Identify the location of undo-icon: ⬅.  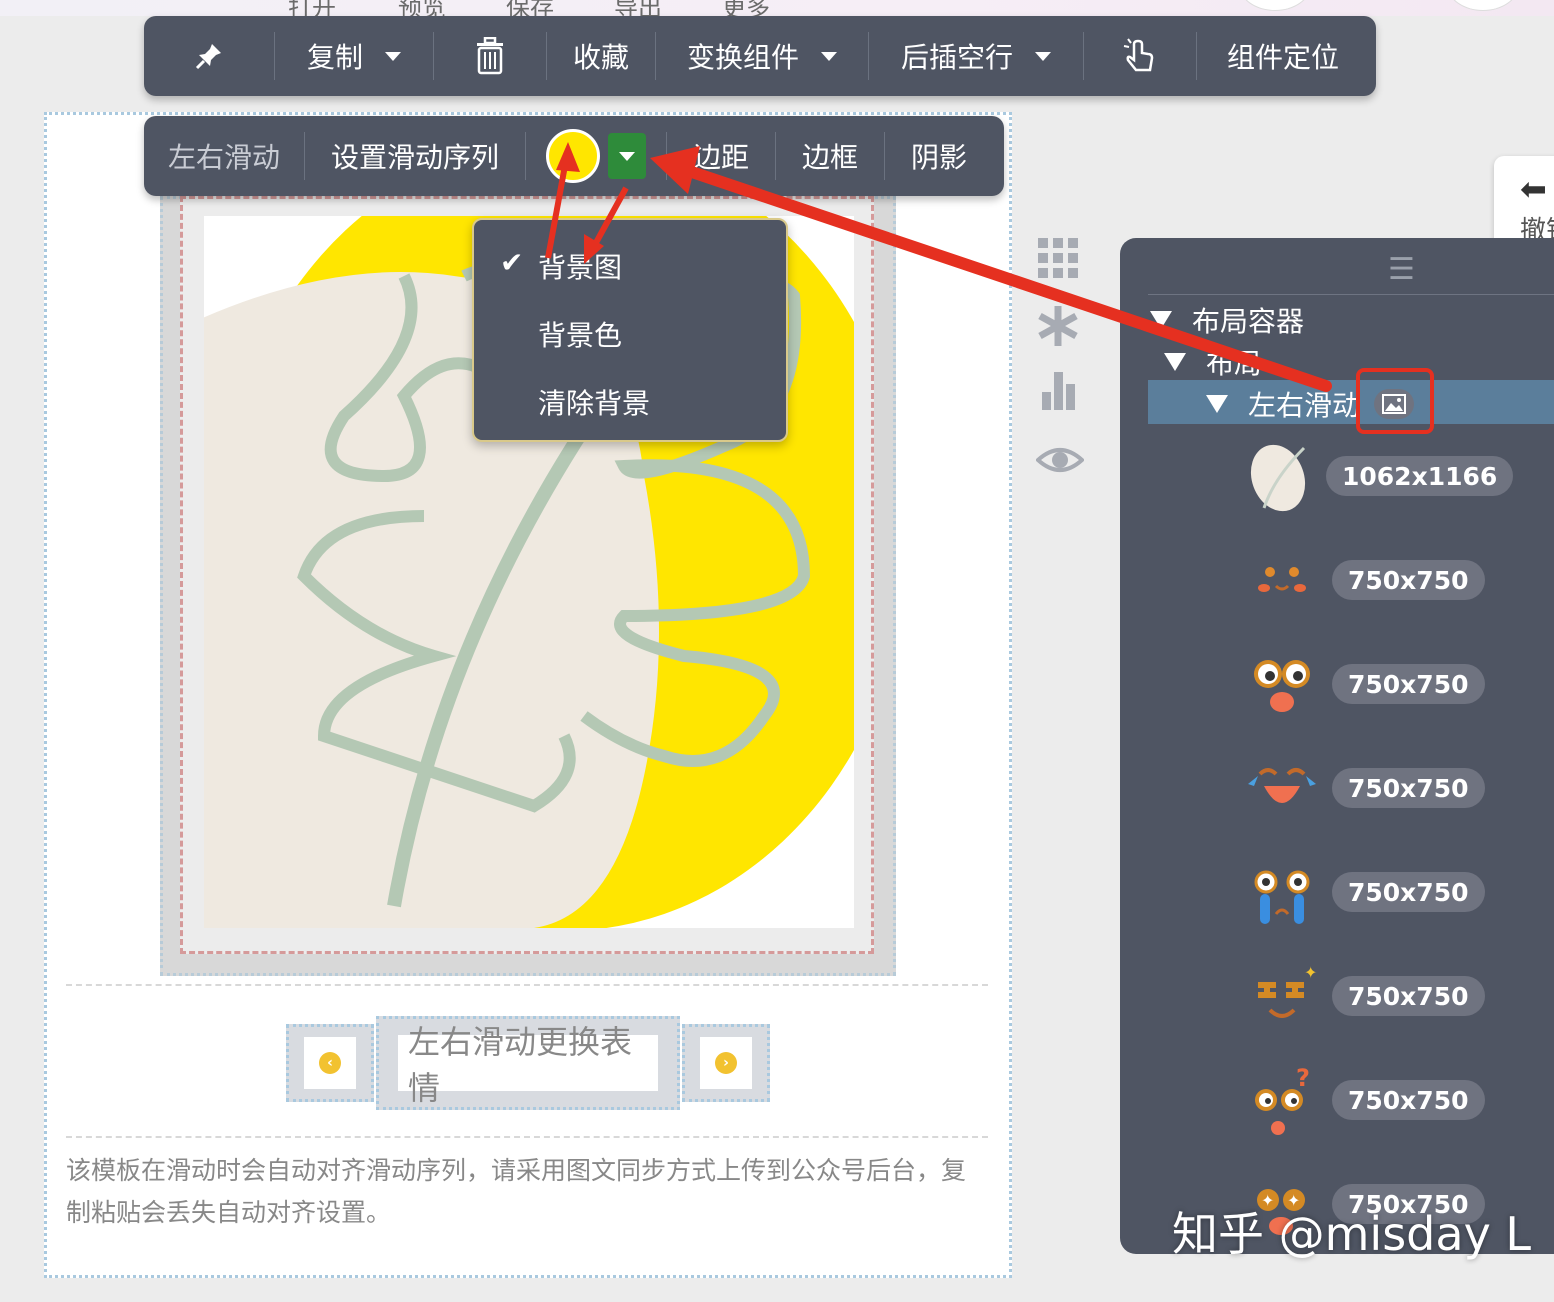
(1533, 189).